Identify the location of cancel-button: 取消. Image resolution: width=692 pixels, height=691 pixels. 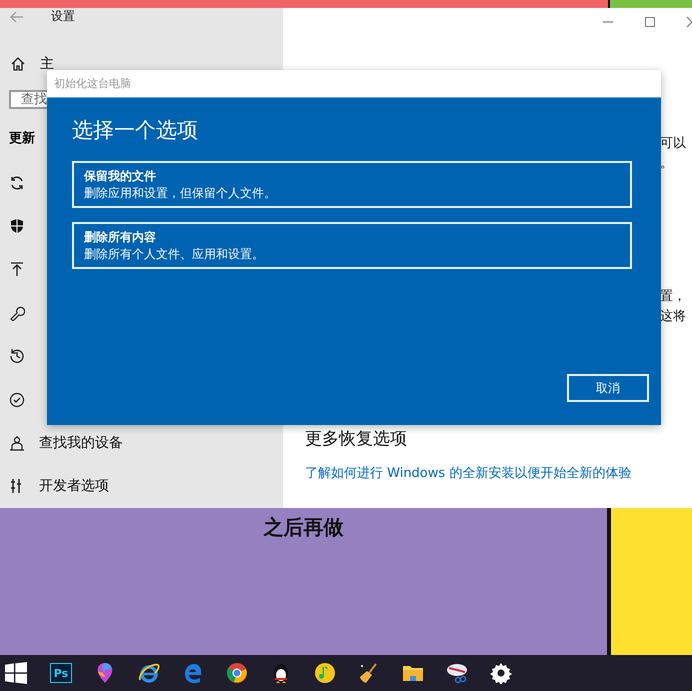
(608, 388).